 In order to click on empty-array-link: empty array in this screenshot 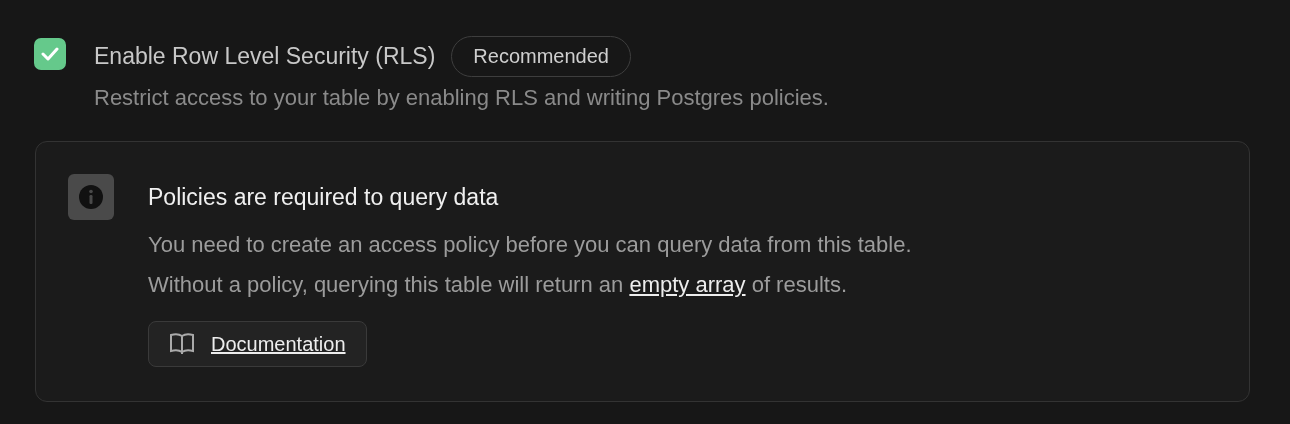, I will do `click(687, 284)`.